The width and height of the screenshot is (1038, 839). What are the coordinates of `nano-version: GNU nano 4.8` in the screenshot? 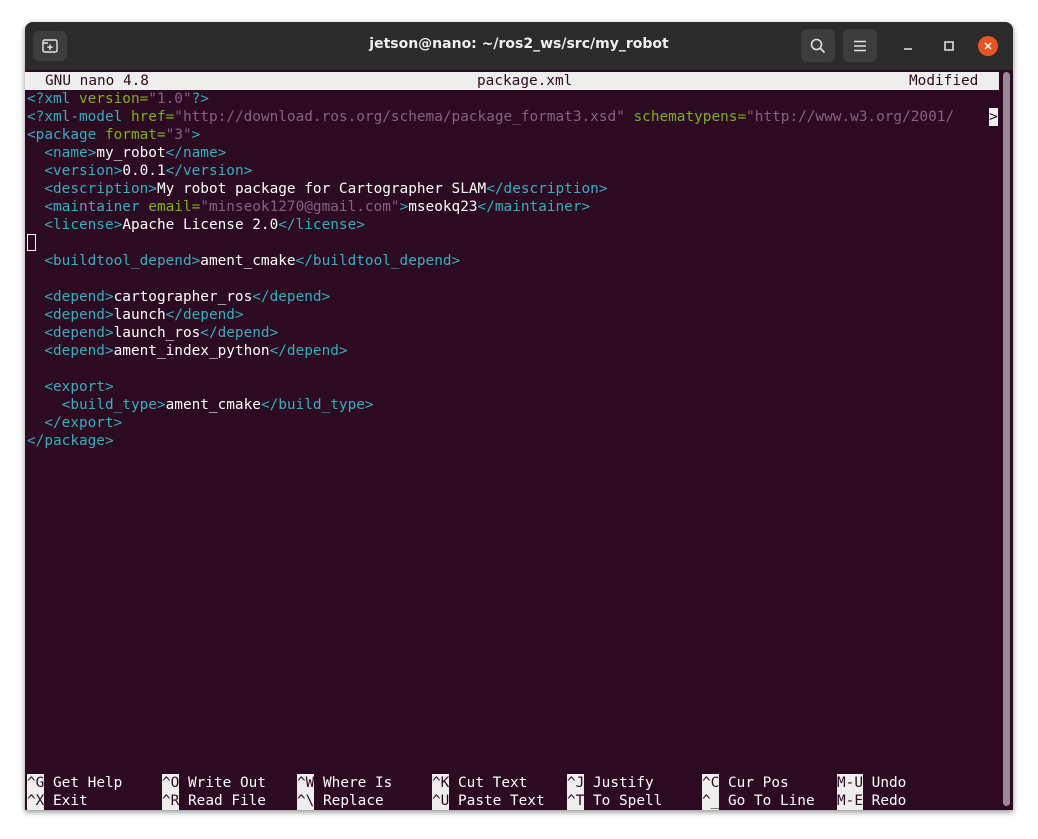 It's located at (97, 81).